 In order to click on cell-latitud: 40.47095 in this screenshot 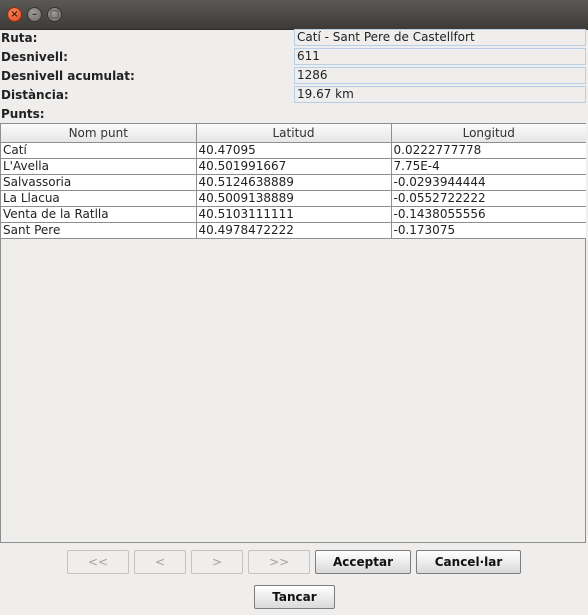, I will do `click(294, 150)`.